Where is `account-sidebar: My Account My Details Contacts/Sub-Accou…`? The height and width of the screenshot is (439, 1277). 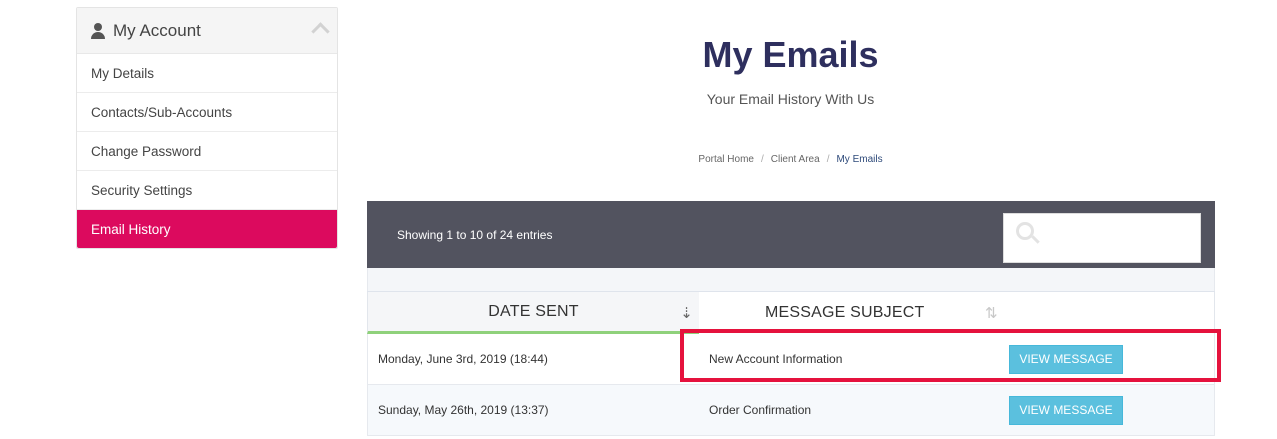 account-sidebar: My Account My Details Contacts/Sub-Accou… is located at coordinates (207, 128).